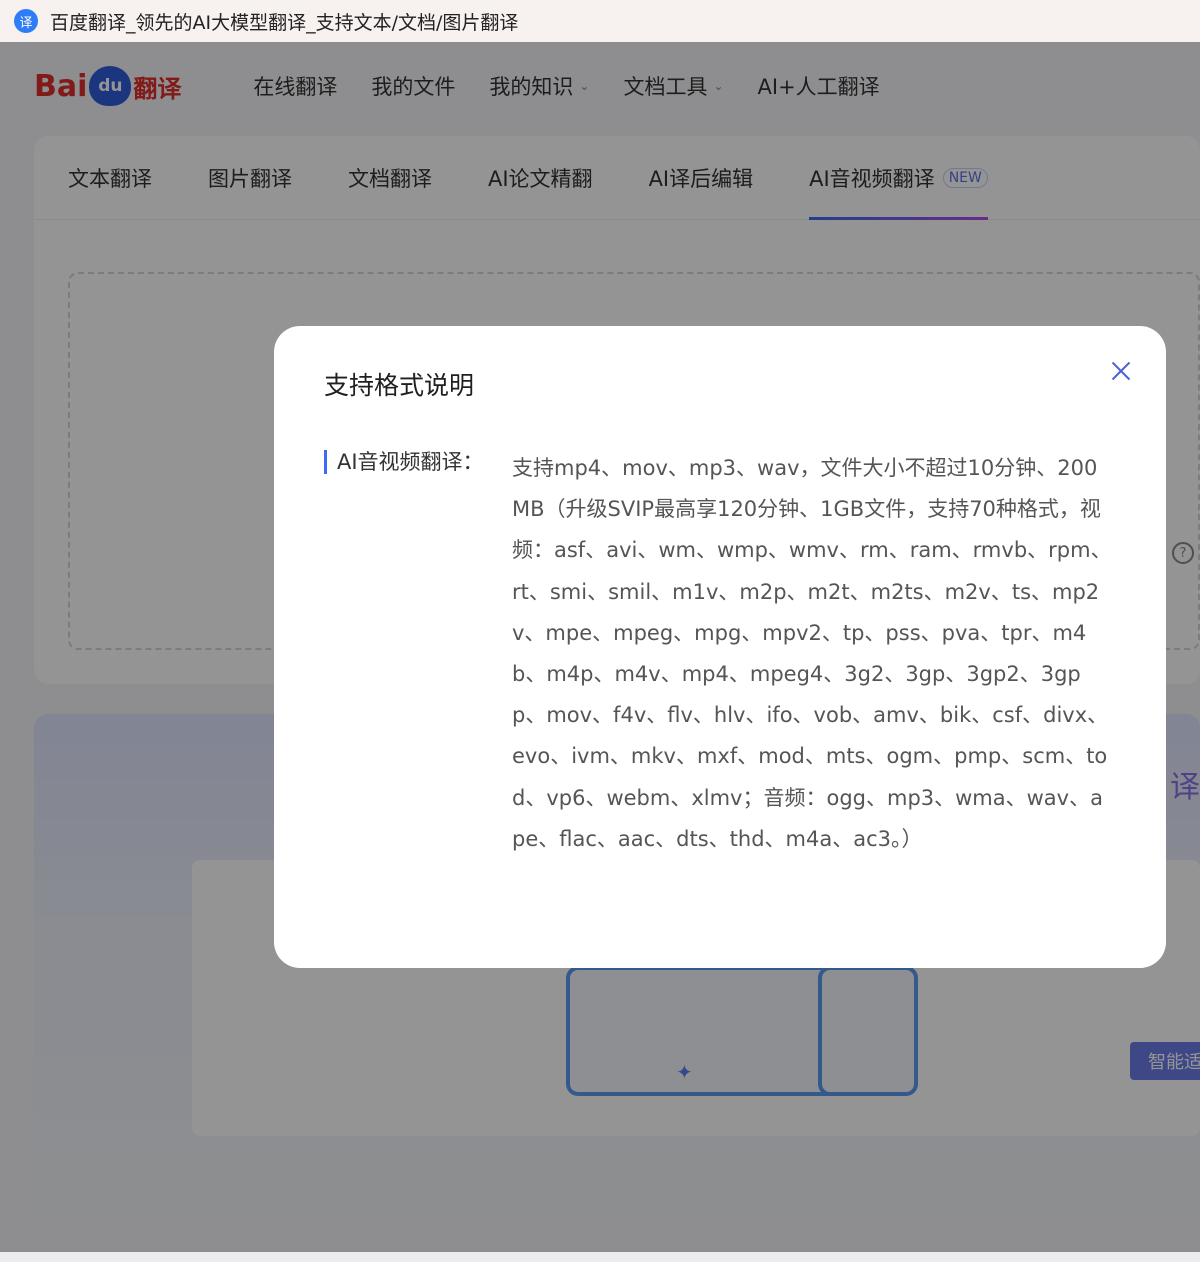  Describe the element at coordinates (1121, 371) in the screenshot. I see `close-icon` at that location.